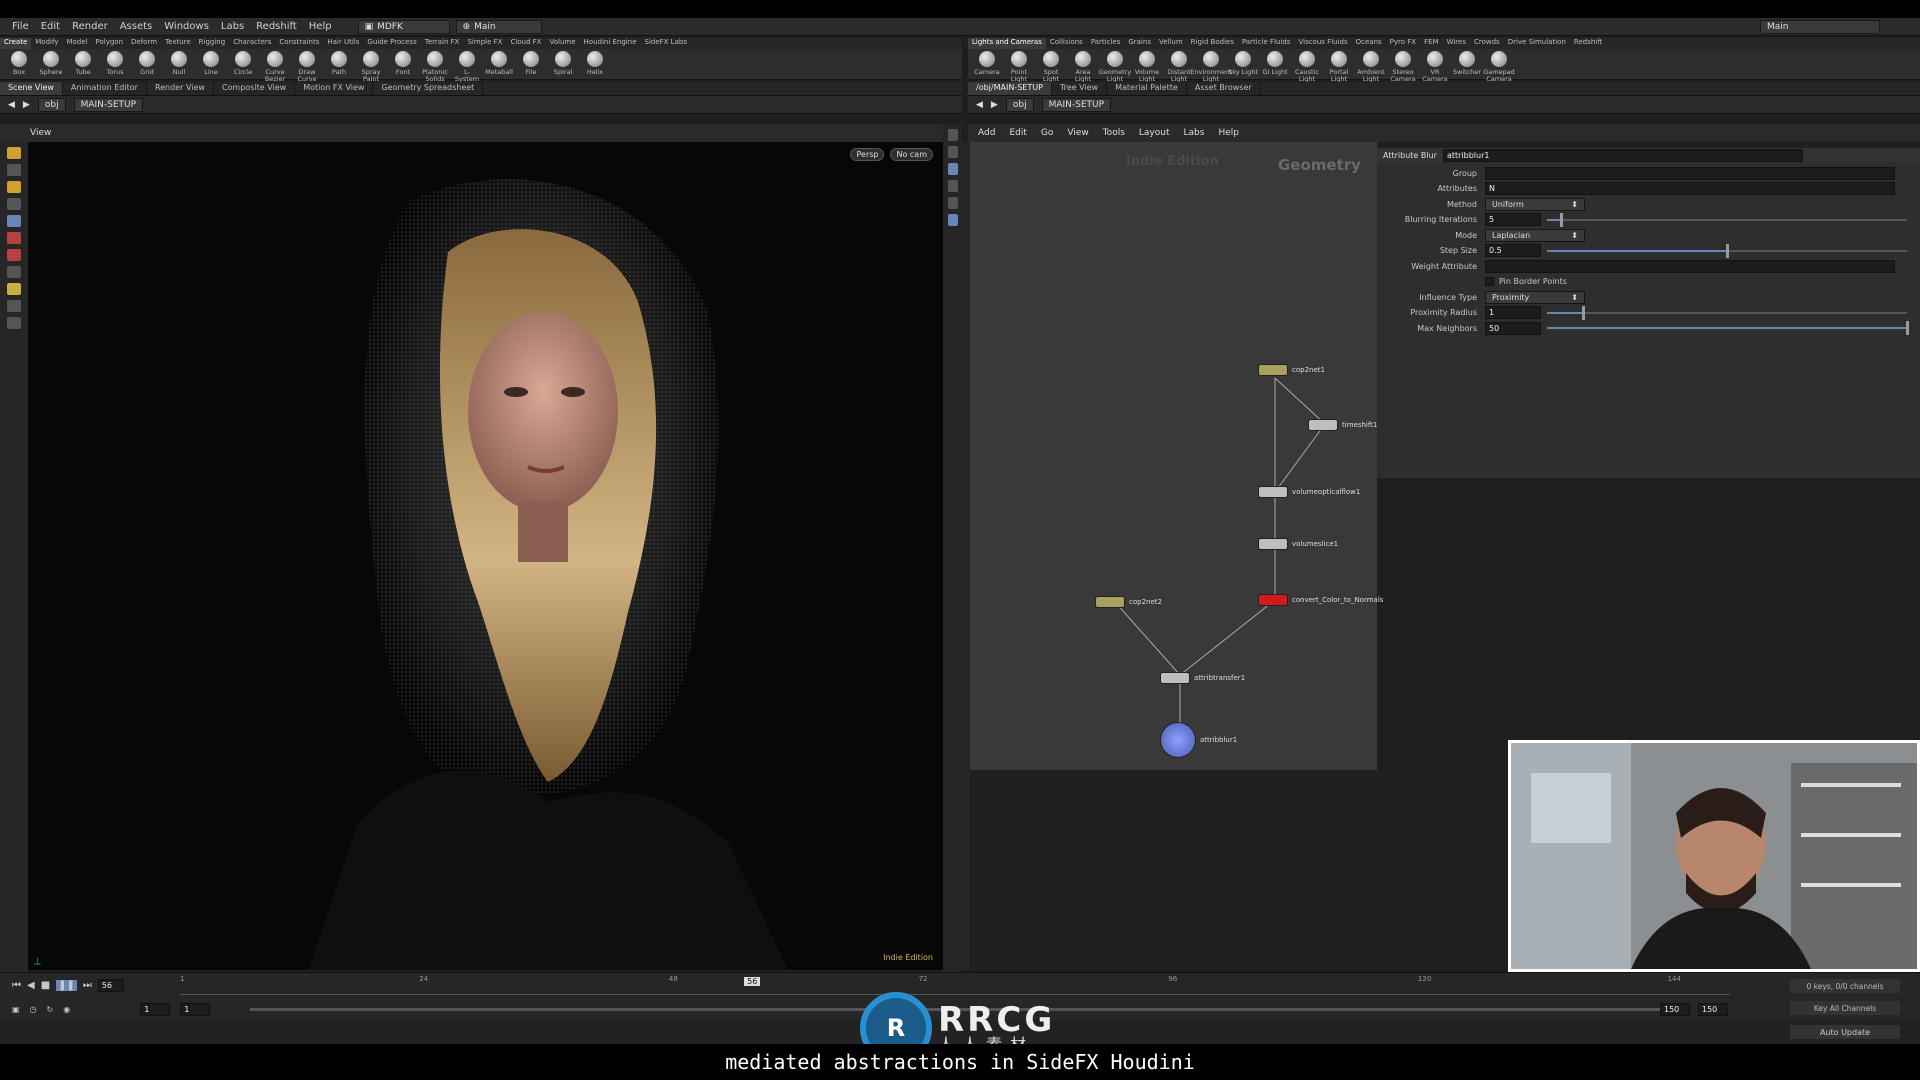 This screenshot has width=1920, height=1080. Describe the element at coordinates (1083, 67) in the screenshot. I see `tool-area-light: Area Light` at that location.